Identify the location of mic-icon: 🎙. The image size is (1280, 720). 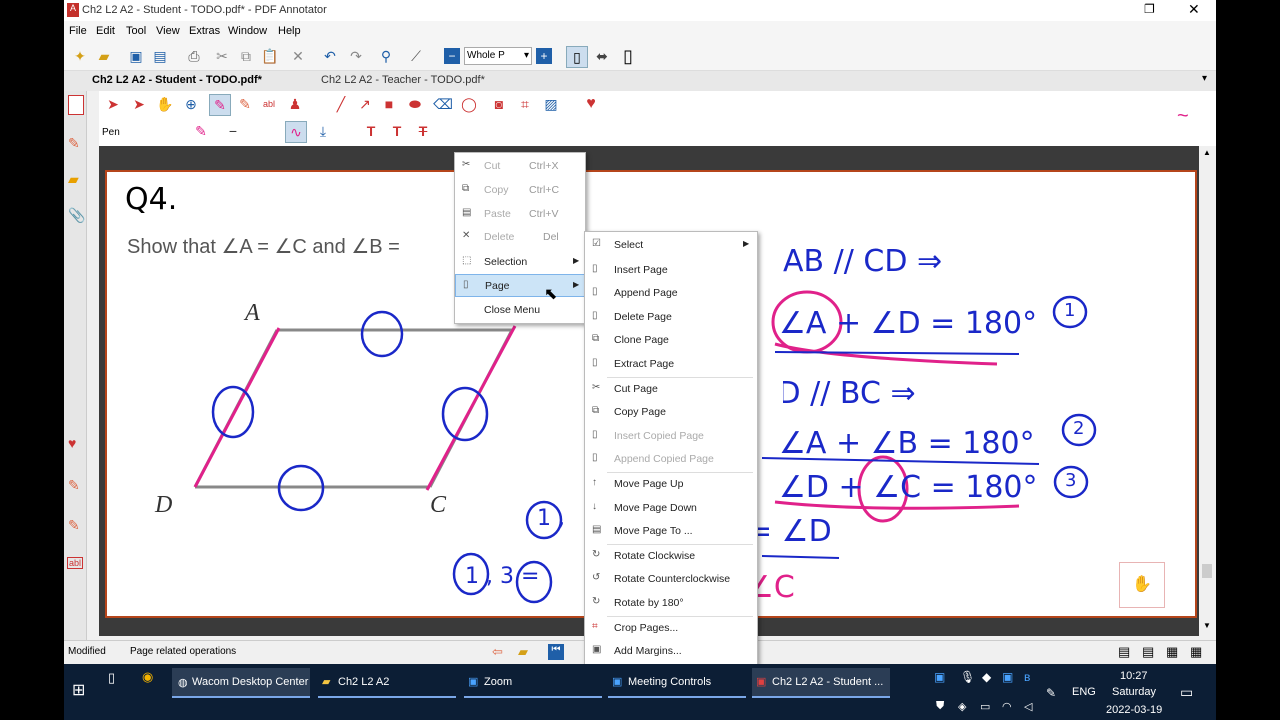
(967, 677).